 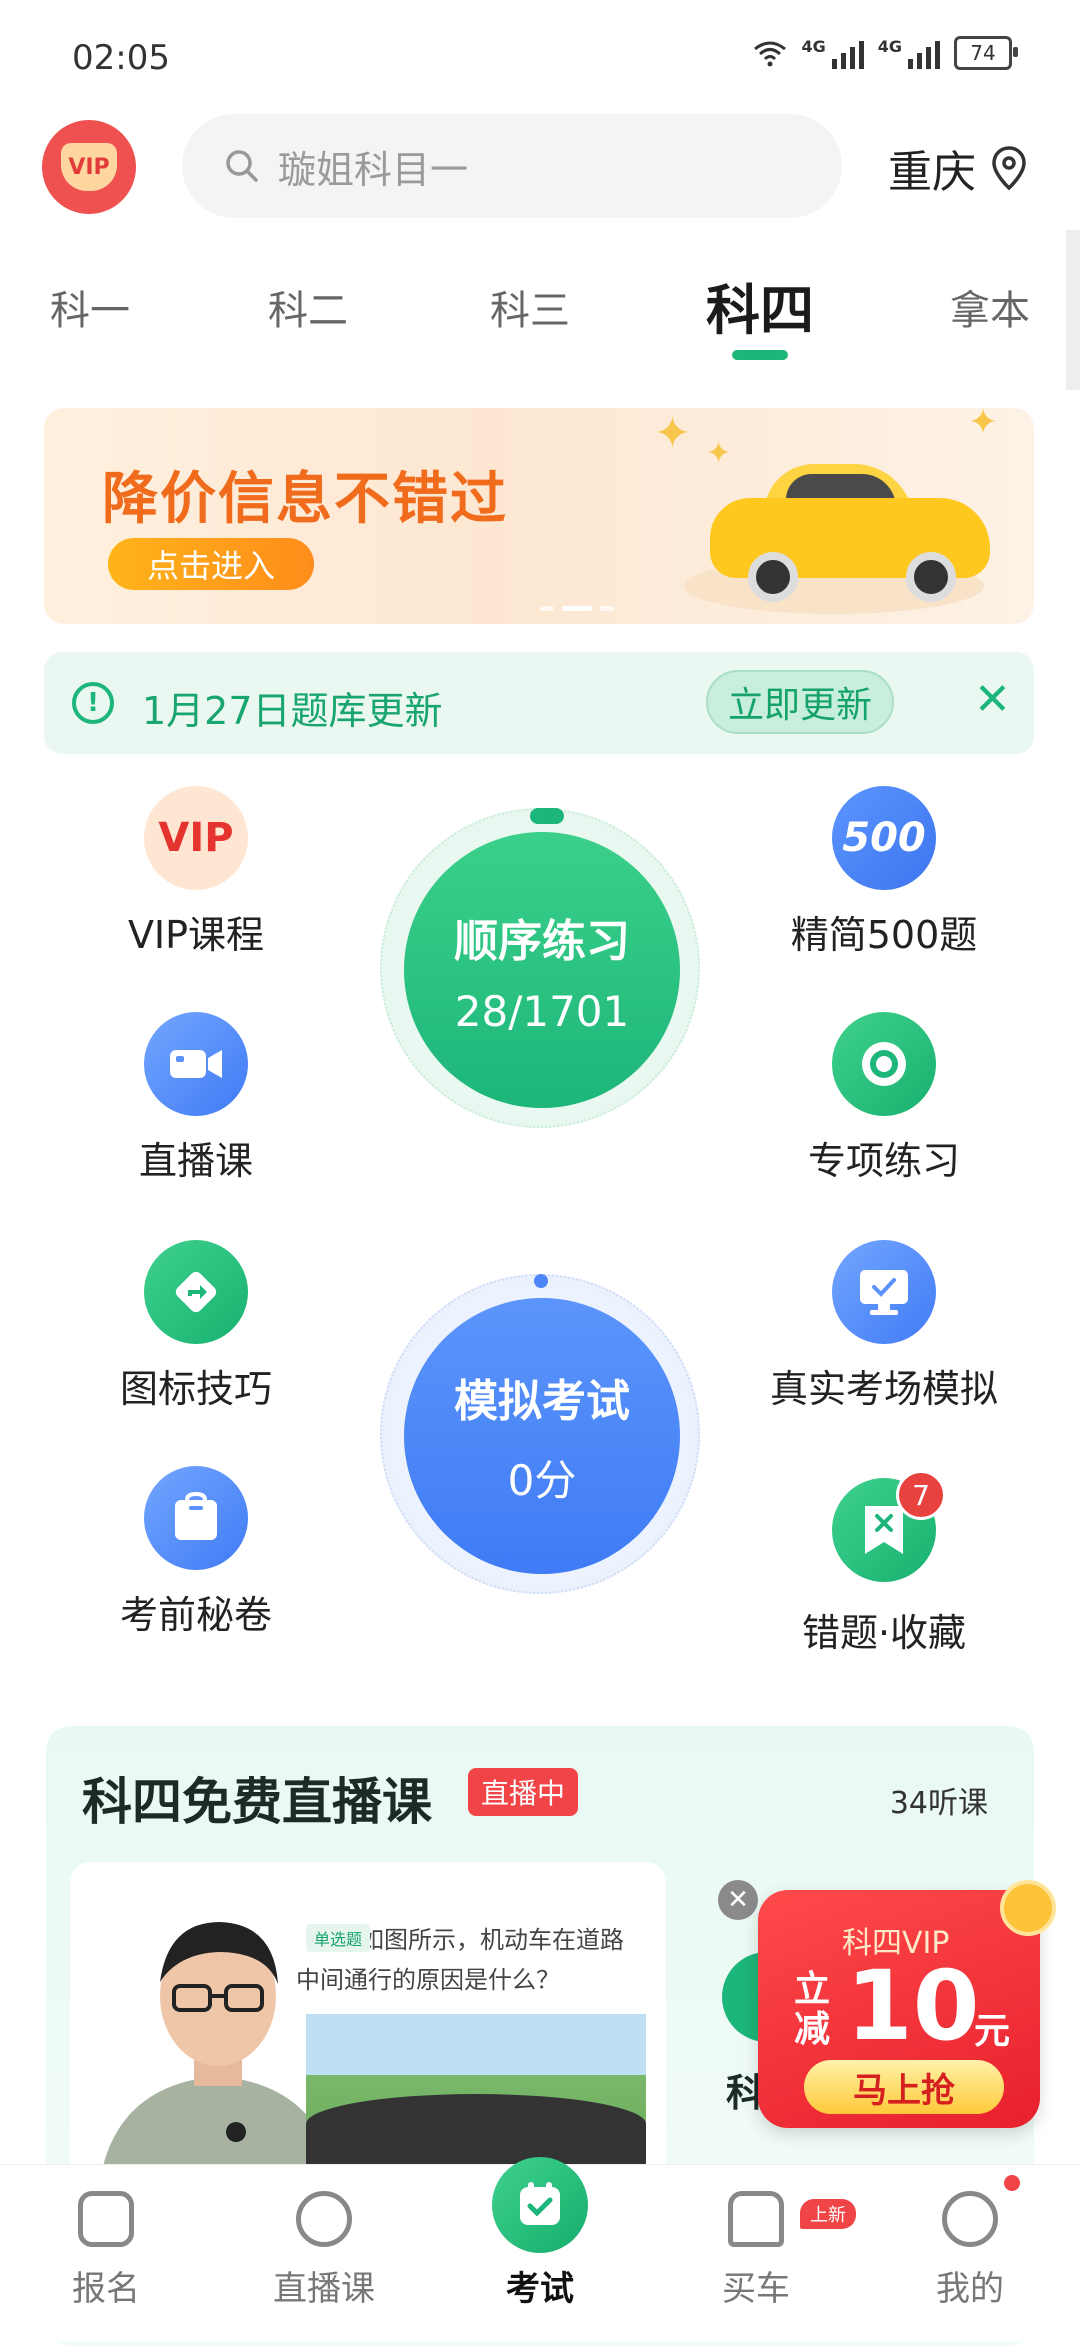 I want to click on nav-mine-label: 我的, so click(x=970, y=2289).